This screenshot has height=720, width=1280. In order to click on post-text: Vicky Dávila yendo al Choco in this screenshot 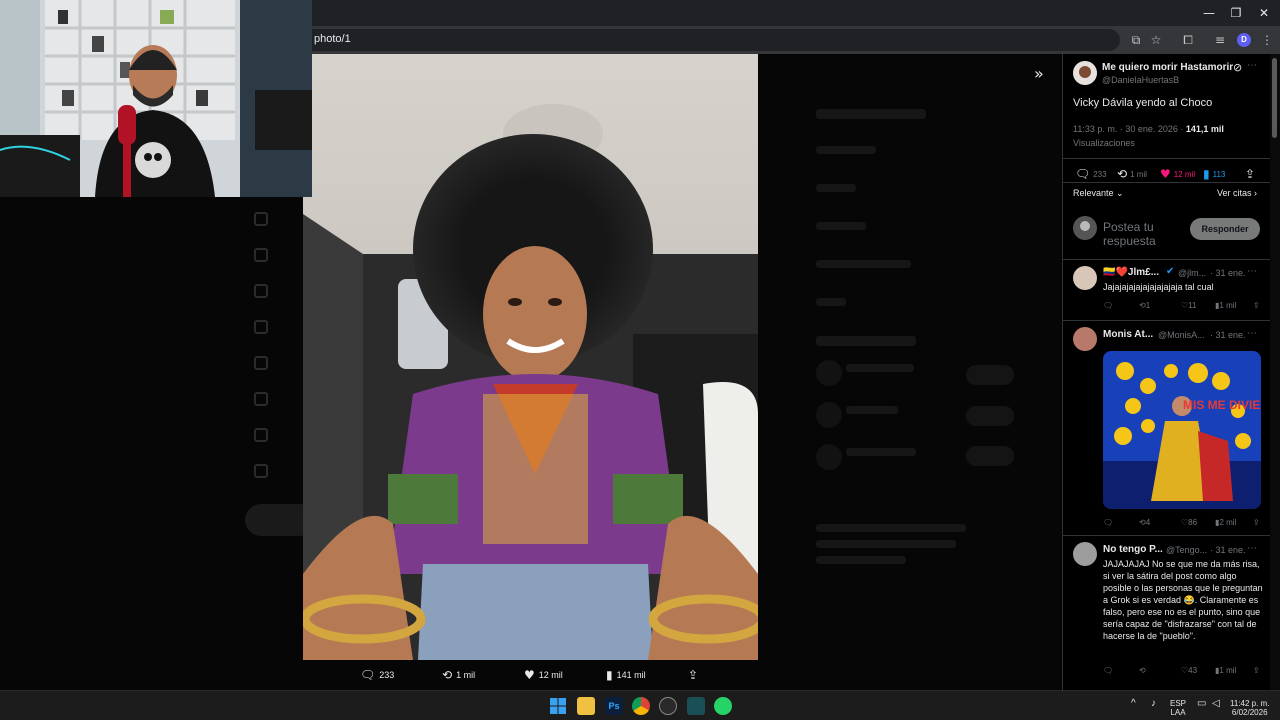, I will do `click(1143, 103)`.